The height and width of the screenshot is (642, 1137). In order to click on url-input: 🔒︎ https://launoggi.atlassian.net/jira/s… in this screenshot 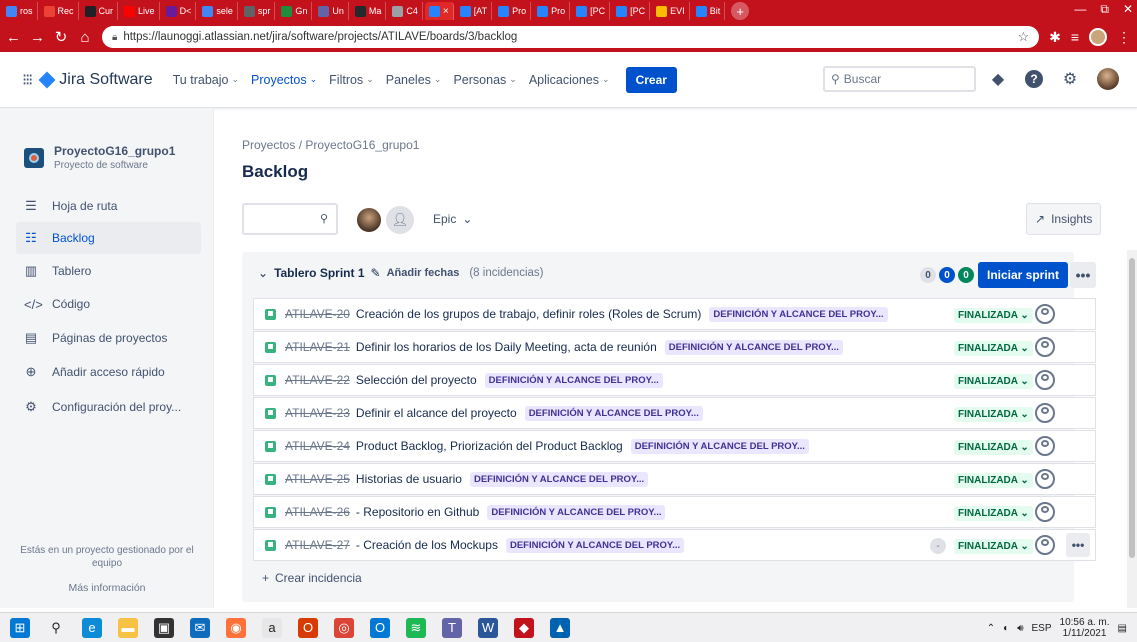, I will do `click(571, 37)`.